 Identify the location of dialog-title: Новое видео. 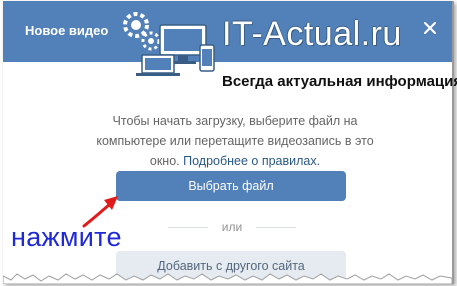
(67, 30).